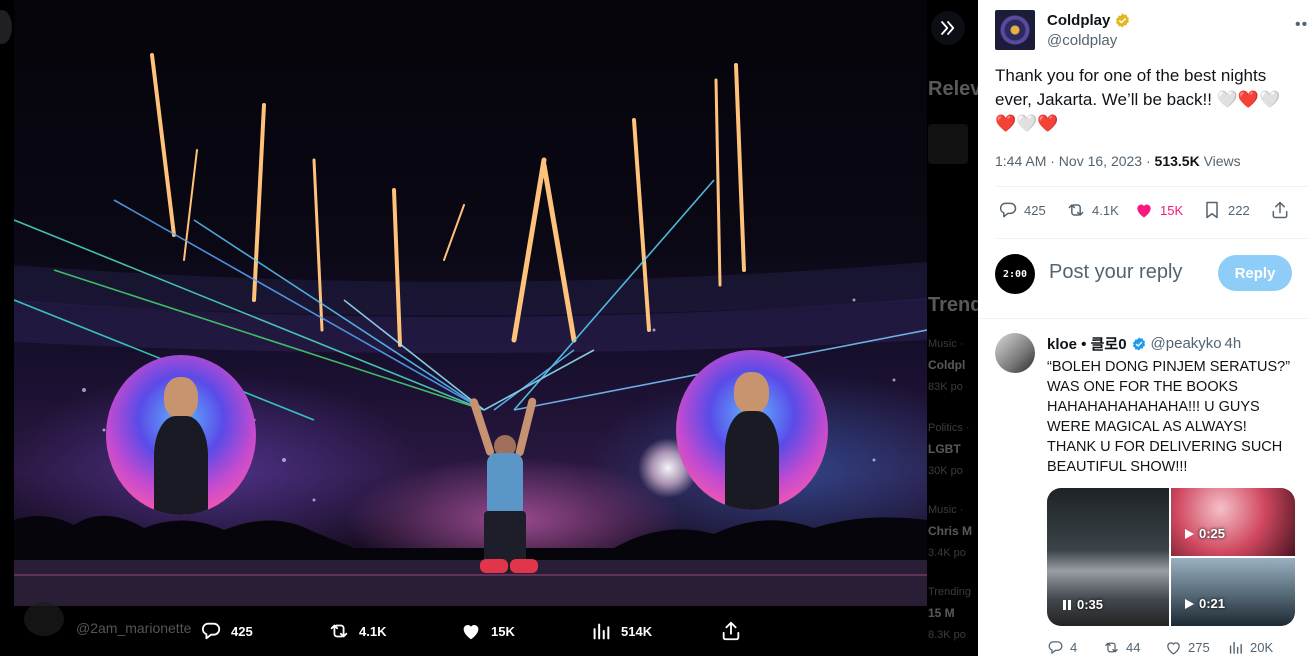 The width and height of the screenshot is (1309, 656). I want to click on heart-filled-icon, so click(1144, 211).